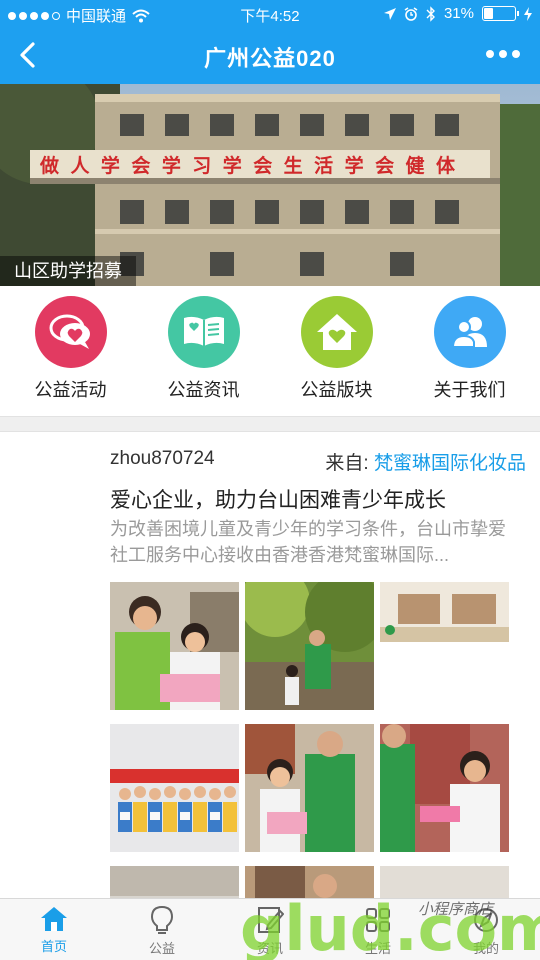 This screenshot has width=540, height=960. What do you see at coordinates (270, 424) in the screenshot?
I see `section-divider` at bounding box center [270, 424].